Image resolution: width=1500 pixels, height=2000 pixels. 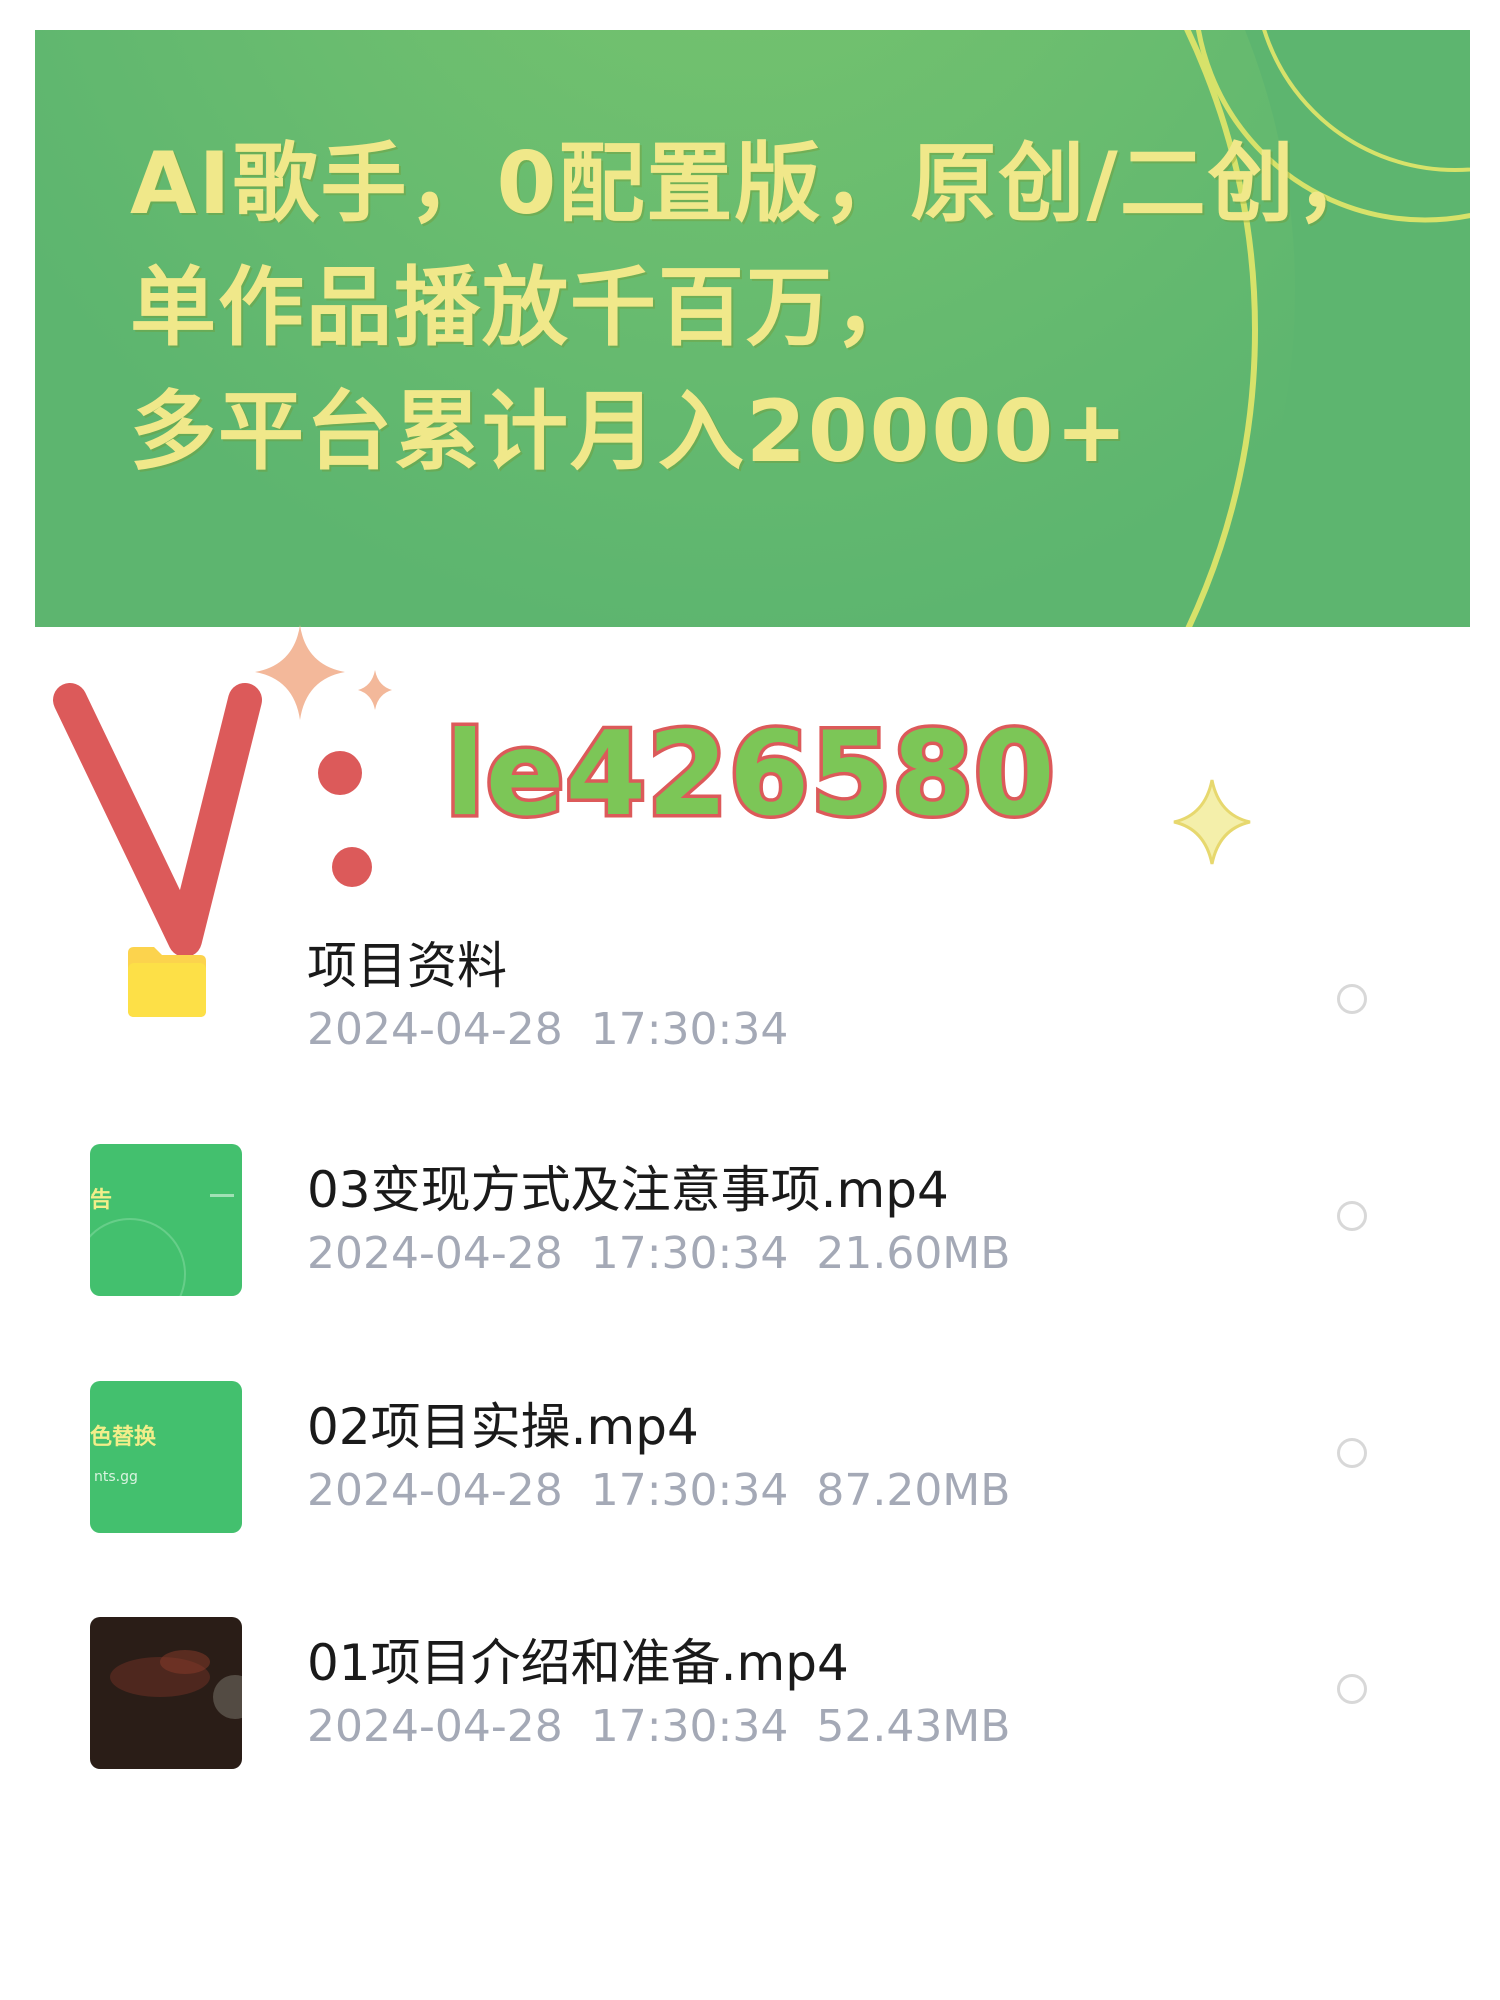 I want to click on list-item-video: 01项目介绍和准备.mp4 2024-04-28 17:30:34 52.43MB, so click(x=750, y=1712).